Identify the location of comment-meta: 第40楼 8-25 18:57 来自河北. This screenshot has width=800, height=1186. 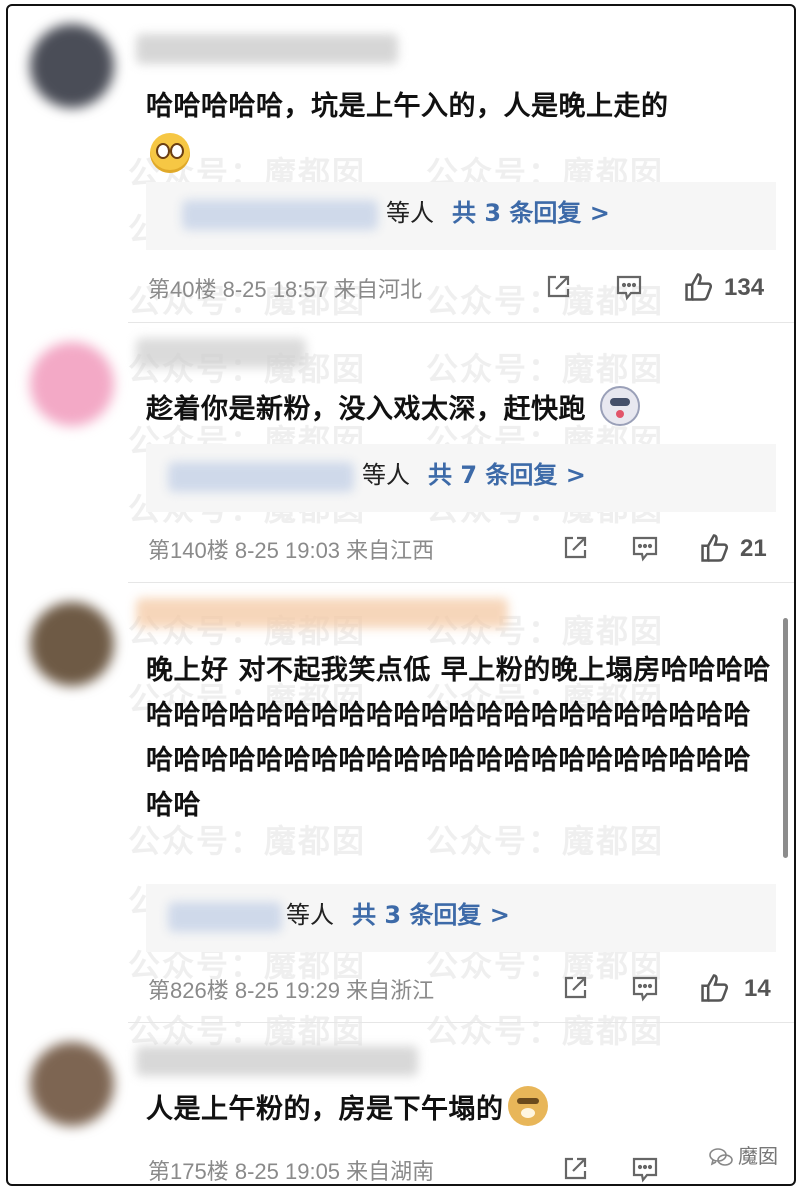
(285, 288).